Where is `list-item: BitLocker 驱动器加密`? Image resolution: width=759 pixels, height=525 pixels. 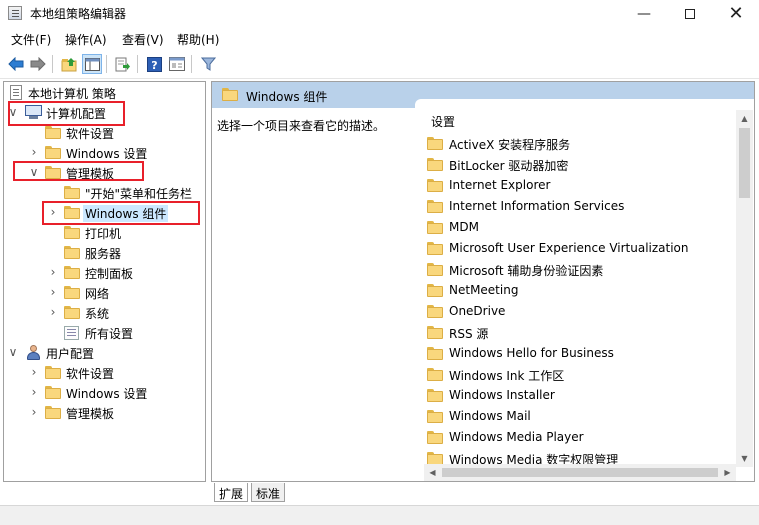
list-item: BitLocker 驱动器加密 is located at coordinates (579, 165).